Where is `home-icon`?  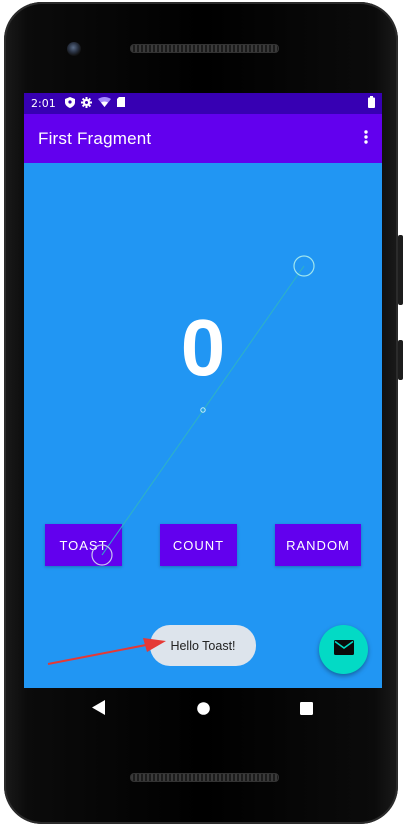 home-icon is located at coordinates (203, 709).